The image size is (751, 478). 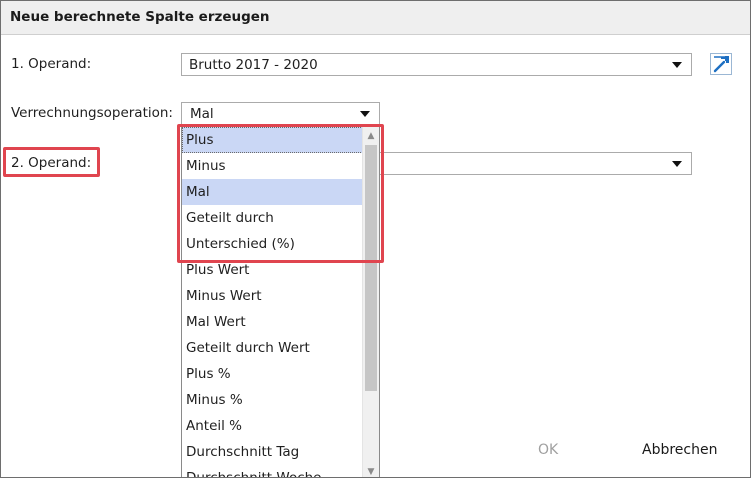 What do you see at coordinates (272, 452) in the screenshot?
I see `dropdown-item-durchschnitt-tag: Durchschnitt Tag` at bounding box center [272, 452].